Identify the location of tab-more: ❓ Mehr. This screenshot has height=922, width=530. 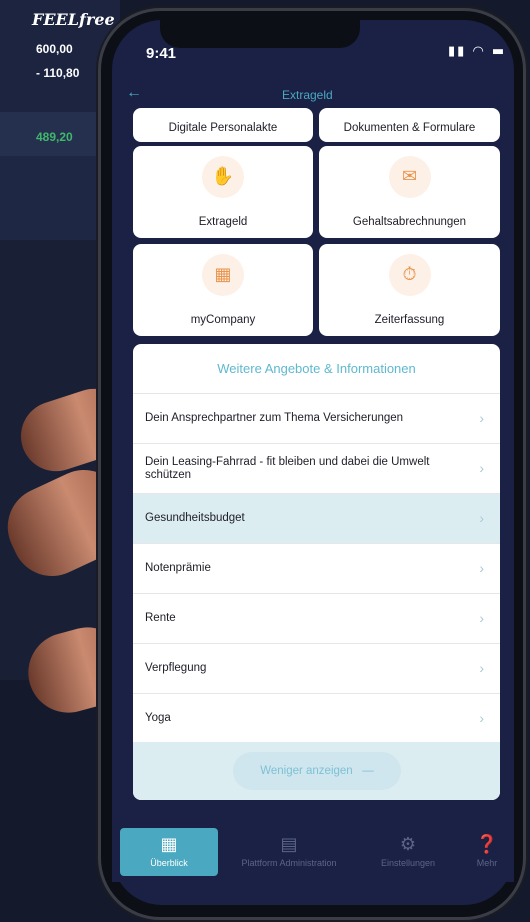
(487, 851).